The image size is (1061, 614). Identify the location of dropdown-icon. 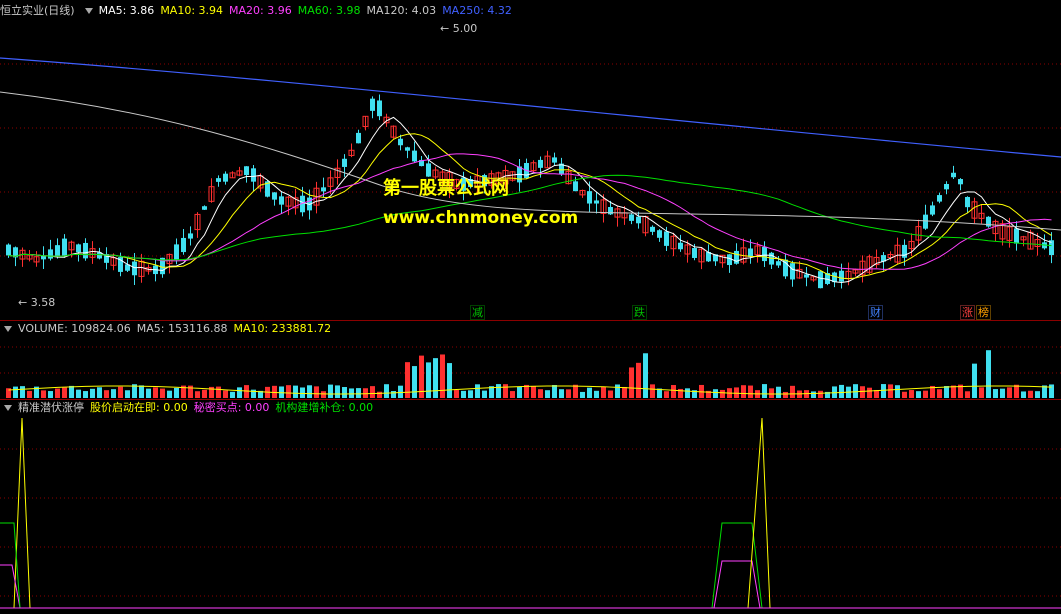
(88, 10).